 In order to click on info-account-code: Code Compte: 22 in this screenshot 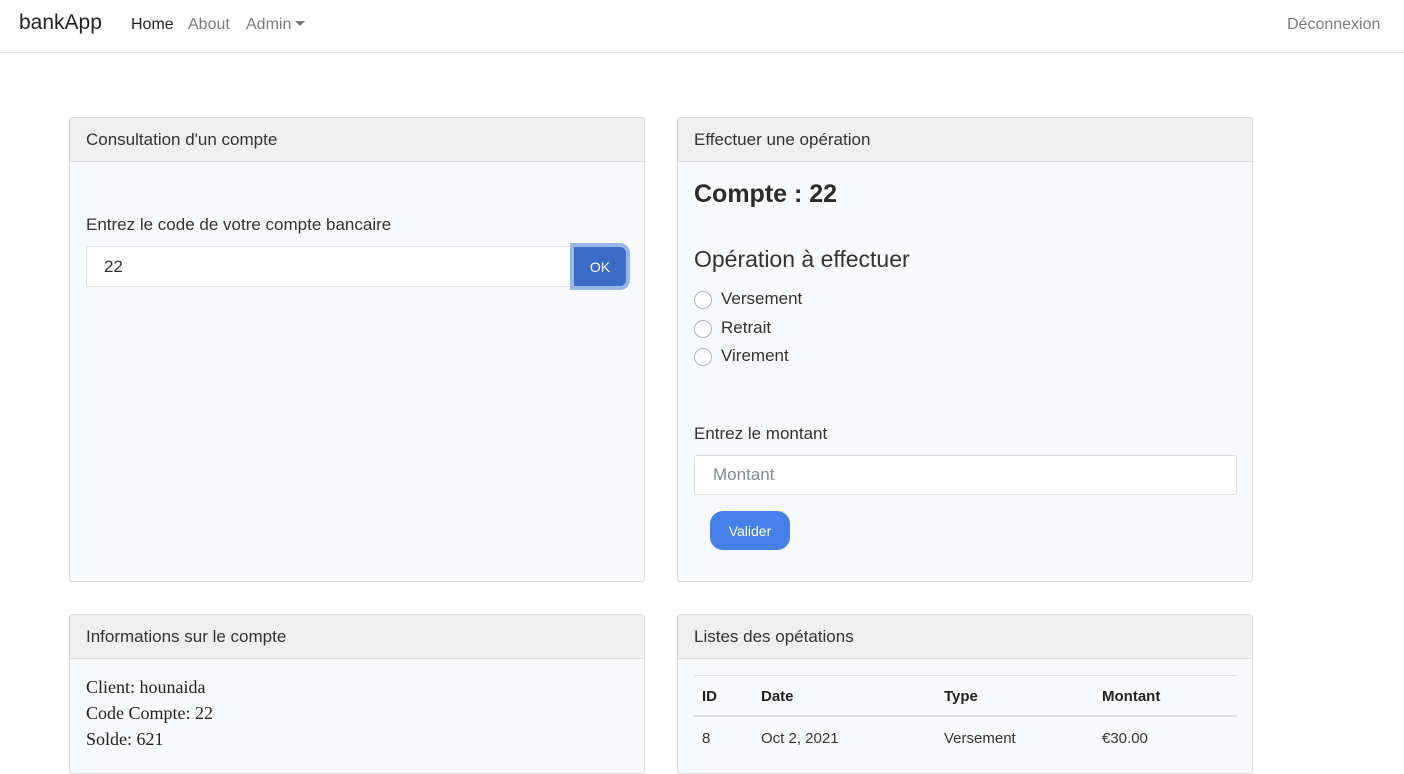, I will do `click(149, 713)`.